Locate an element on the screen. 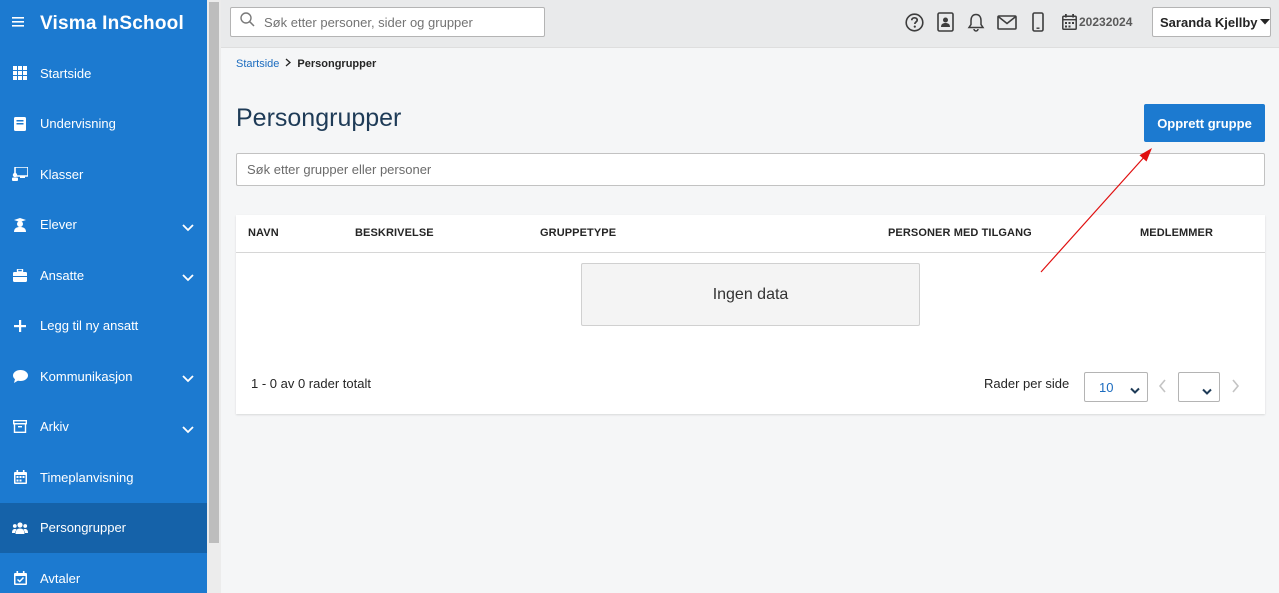  rows-per-page-value: 10 is located at coordinates (1106, 387).